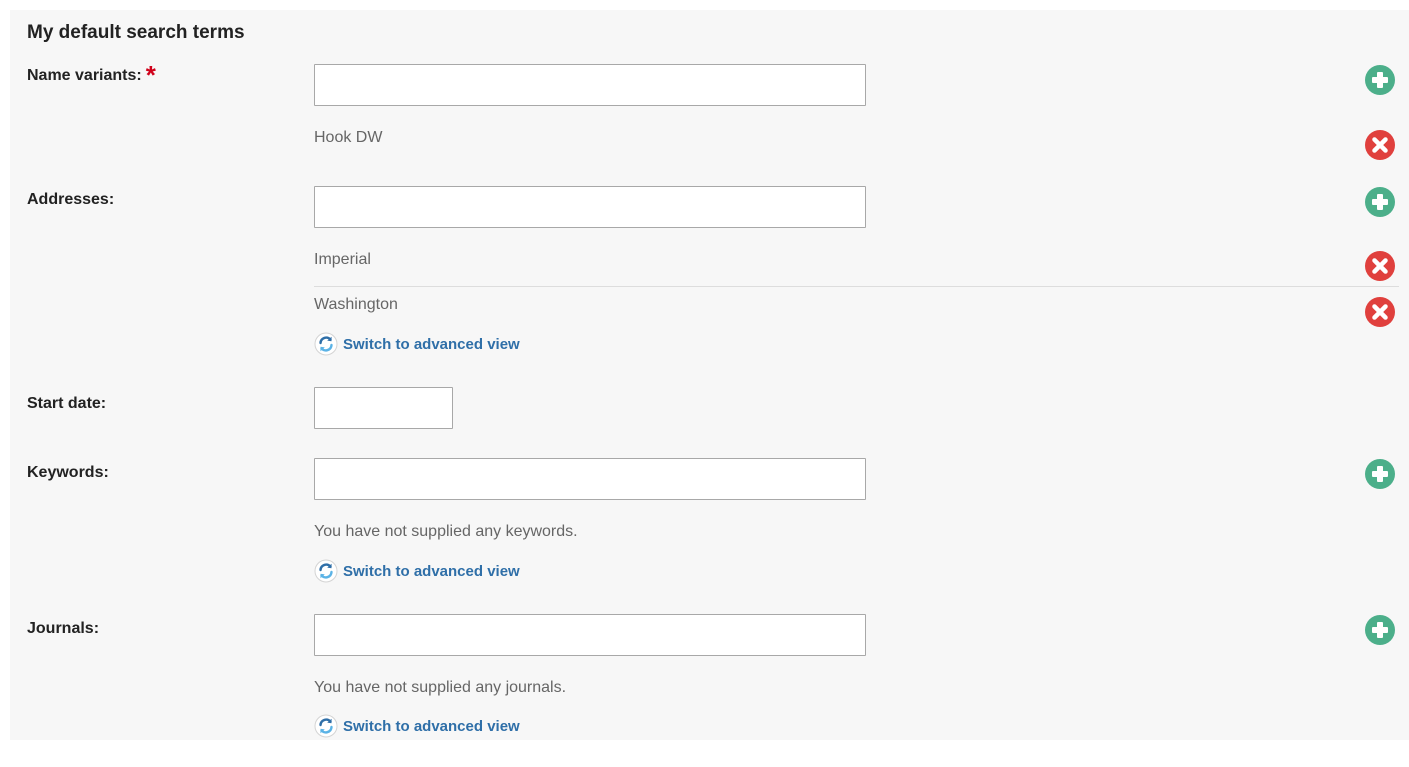  I want to click on addresses-input, so click(590, 207).